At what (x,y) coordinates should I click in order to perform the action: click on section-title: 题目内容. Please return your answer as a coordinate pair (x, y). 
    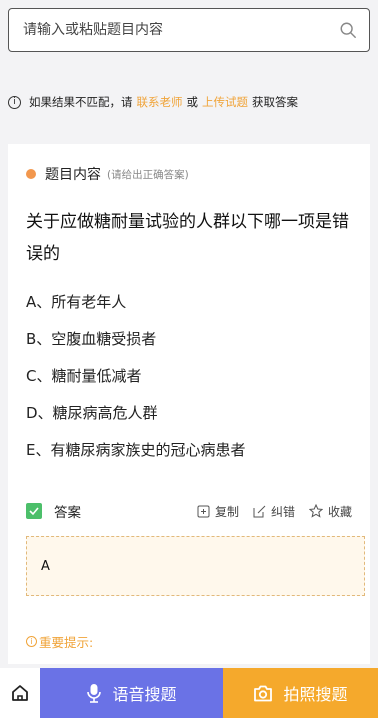
    Looking at the image, I should click on (73, 175).